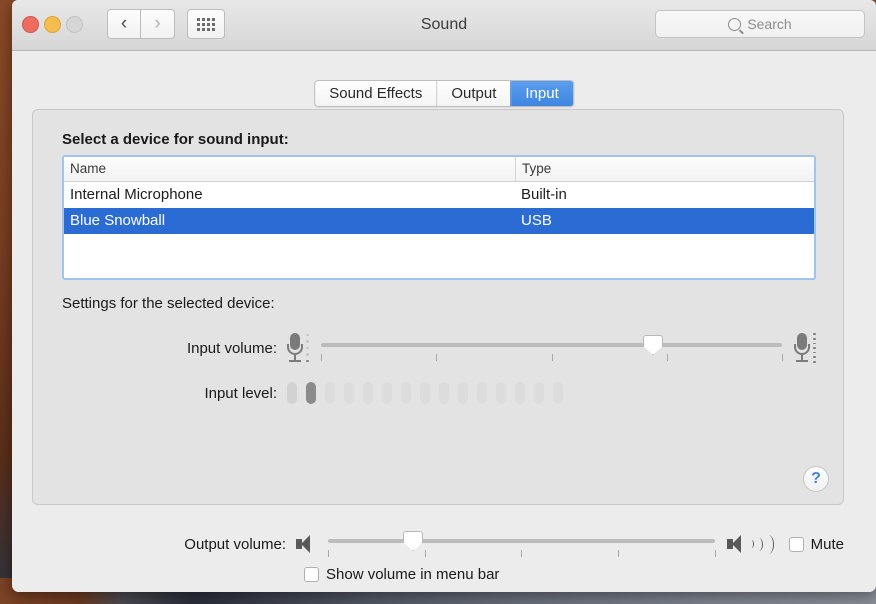  Describe the element at coordinates (439, 195) in the screenshot. I see `table-row: Internal Microphone Built-in` at that location.